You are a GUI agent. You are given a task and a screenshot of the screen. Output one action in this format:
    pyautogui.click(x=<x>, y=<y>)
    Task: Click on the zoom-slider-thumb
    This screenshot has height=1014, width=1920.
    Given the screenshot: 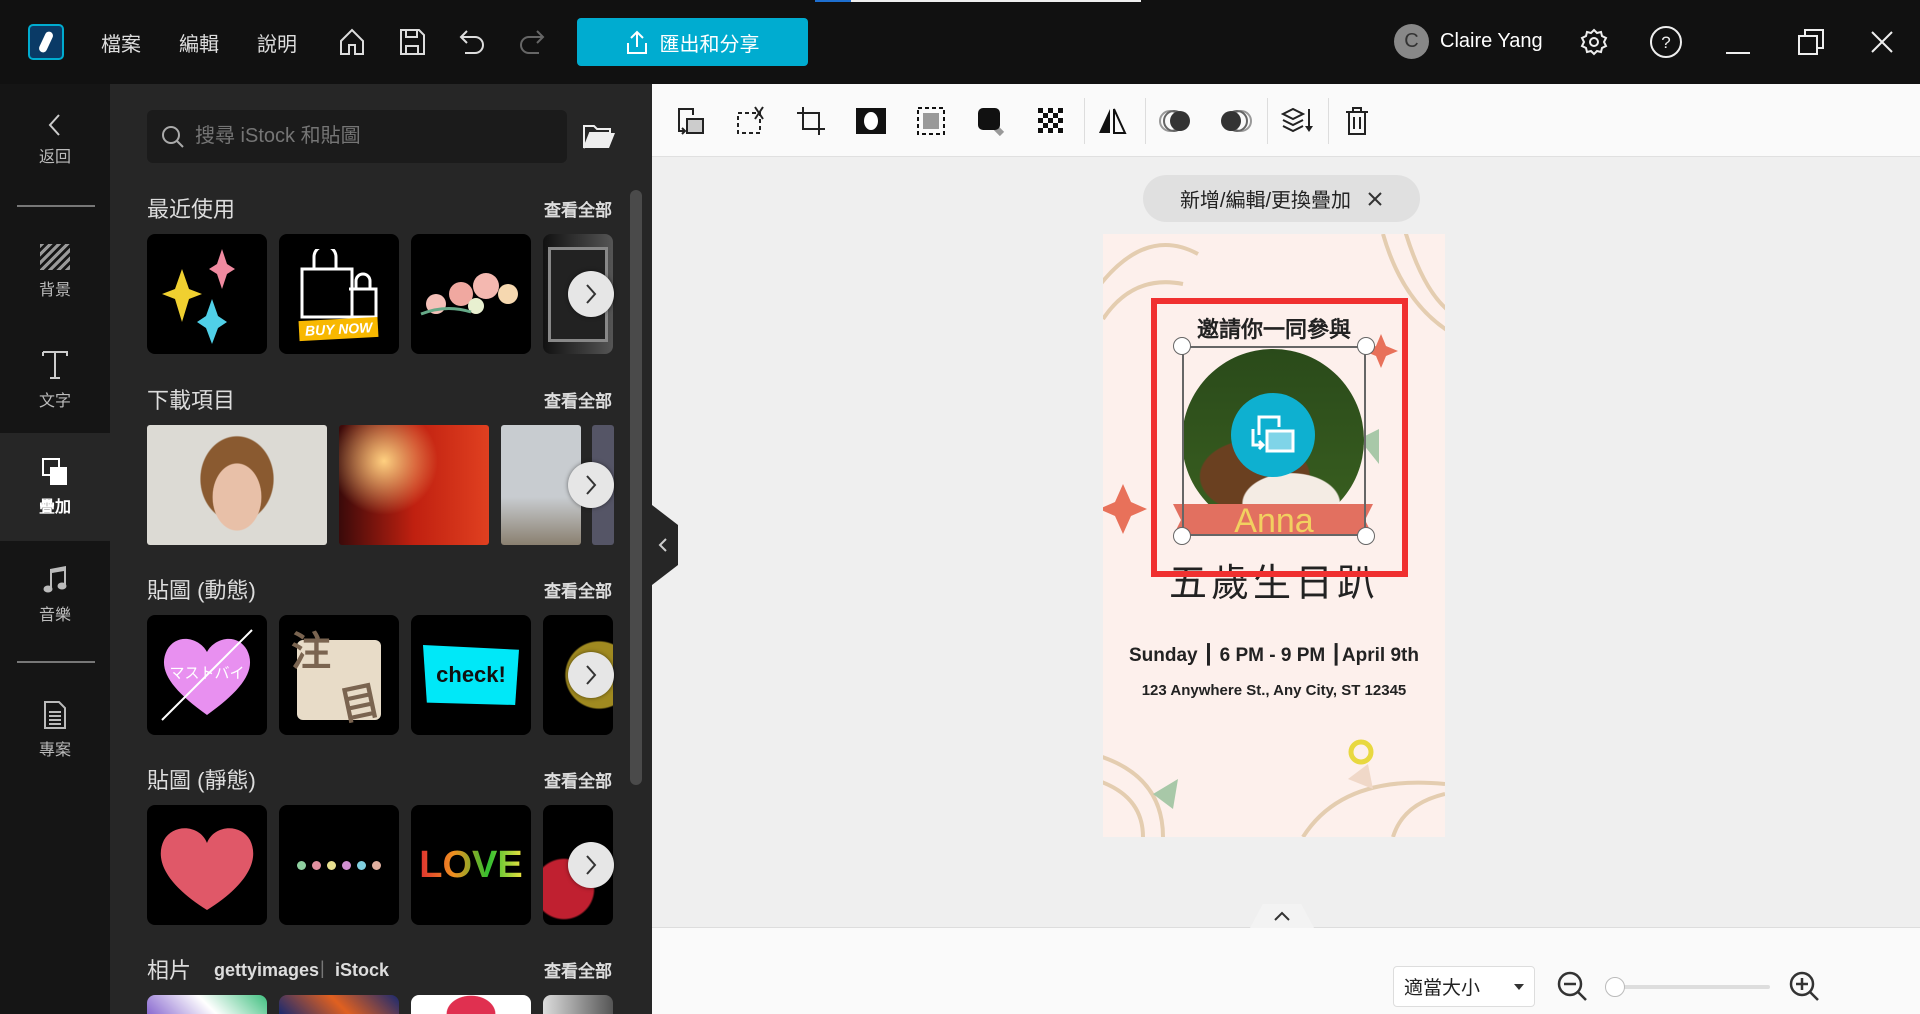 What is the action you would take?
    pyautogui.click(x=1615, y=987)
    